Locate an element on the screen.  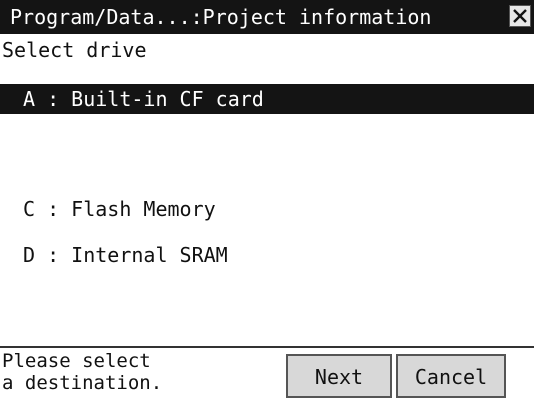
drive-item-label: D : Internal SRAM is located at coordinates (125, 255).